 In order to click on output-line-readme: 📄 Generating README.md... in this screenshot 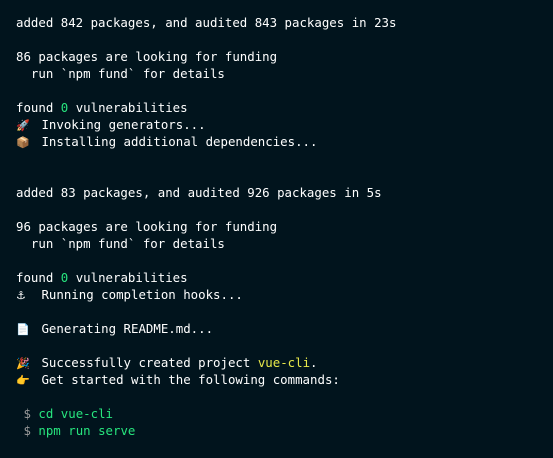, I will do `click(284, 328)`.